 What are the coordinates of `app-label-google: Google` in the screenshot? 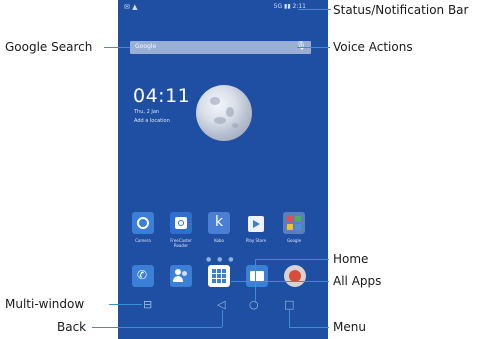 It's located at (294, 240).